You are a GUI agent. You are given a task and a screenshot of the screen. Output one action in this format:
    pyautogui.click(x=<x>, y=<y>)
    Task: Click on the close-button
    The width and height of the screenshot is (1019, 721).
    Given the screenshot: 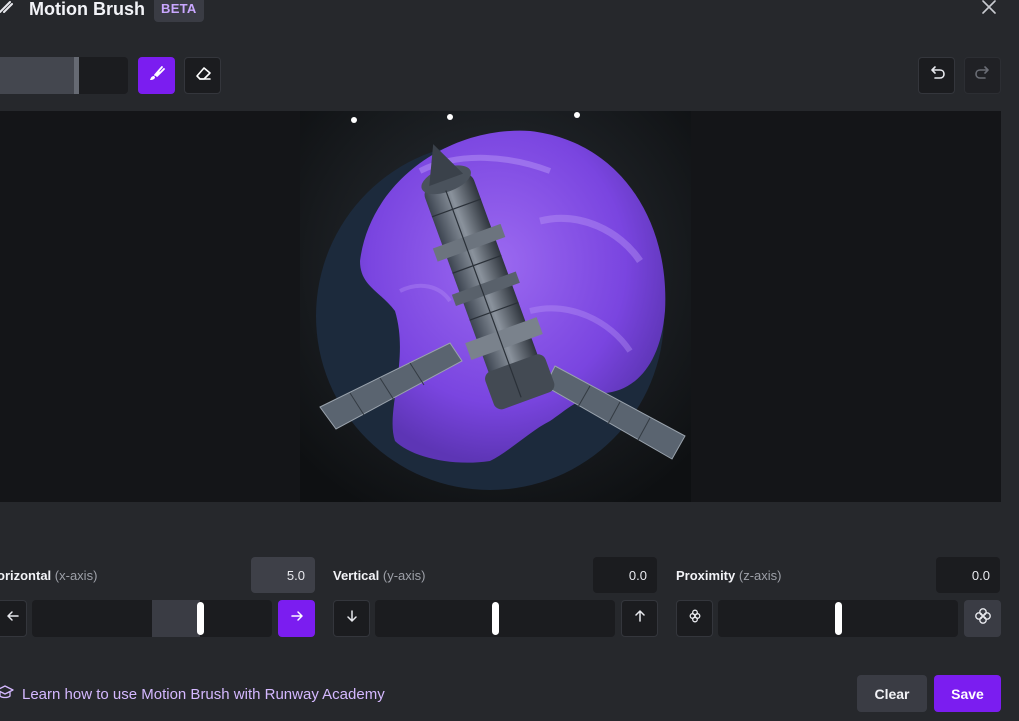 What is the action you would take?
    pyautogui.click(x=989, y=9)
    